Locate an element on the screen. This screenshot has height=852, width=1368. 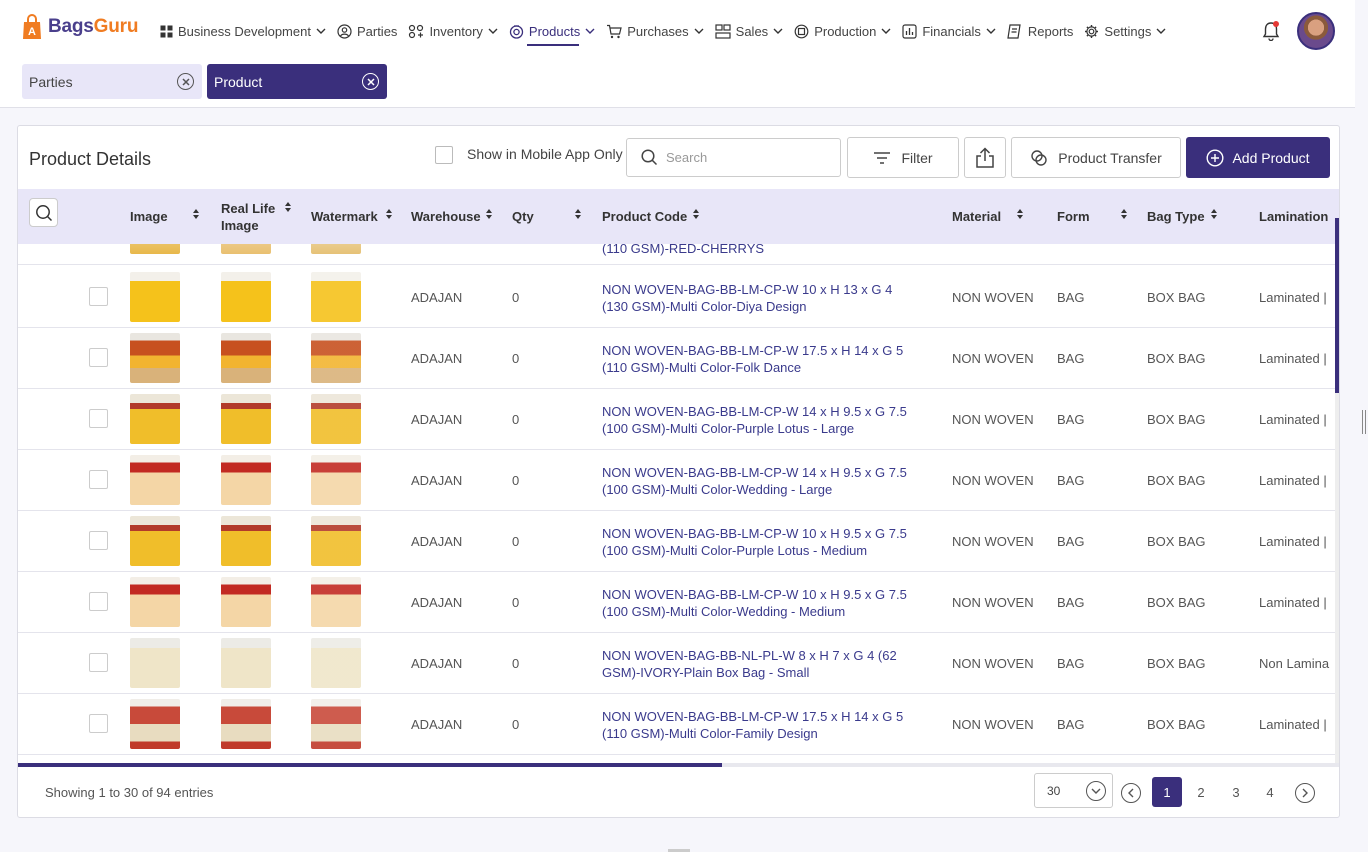
export-button is located at coordinates (985, 157).